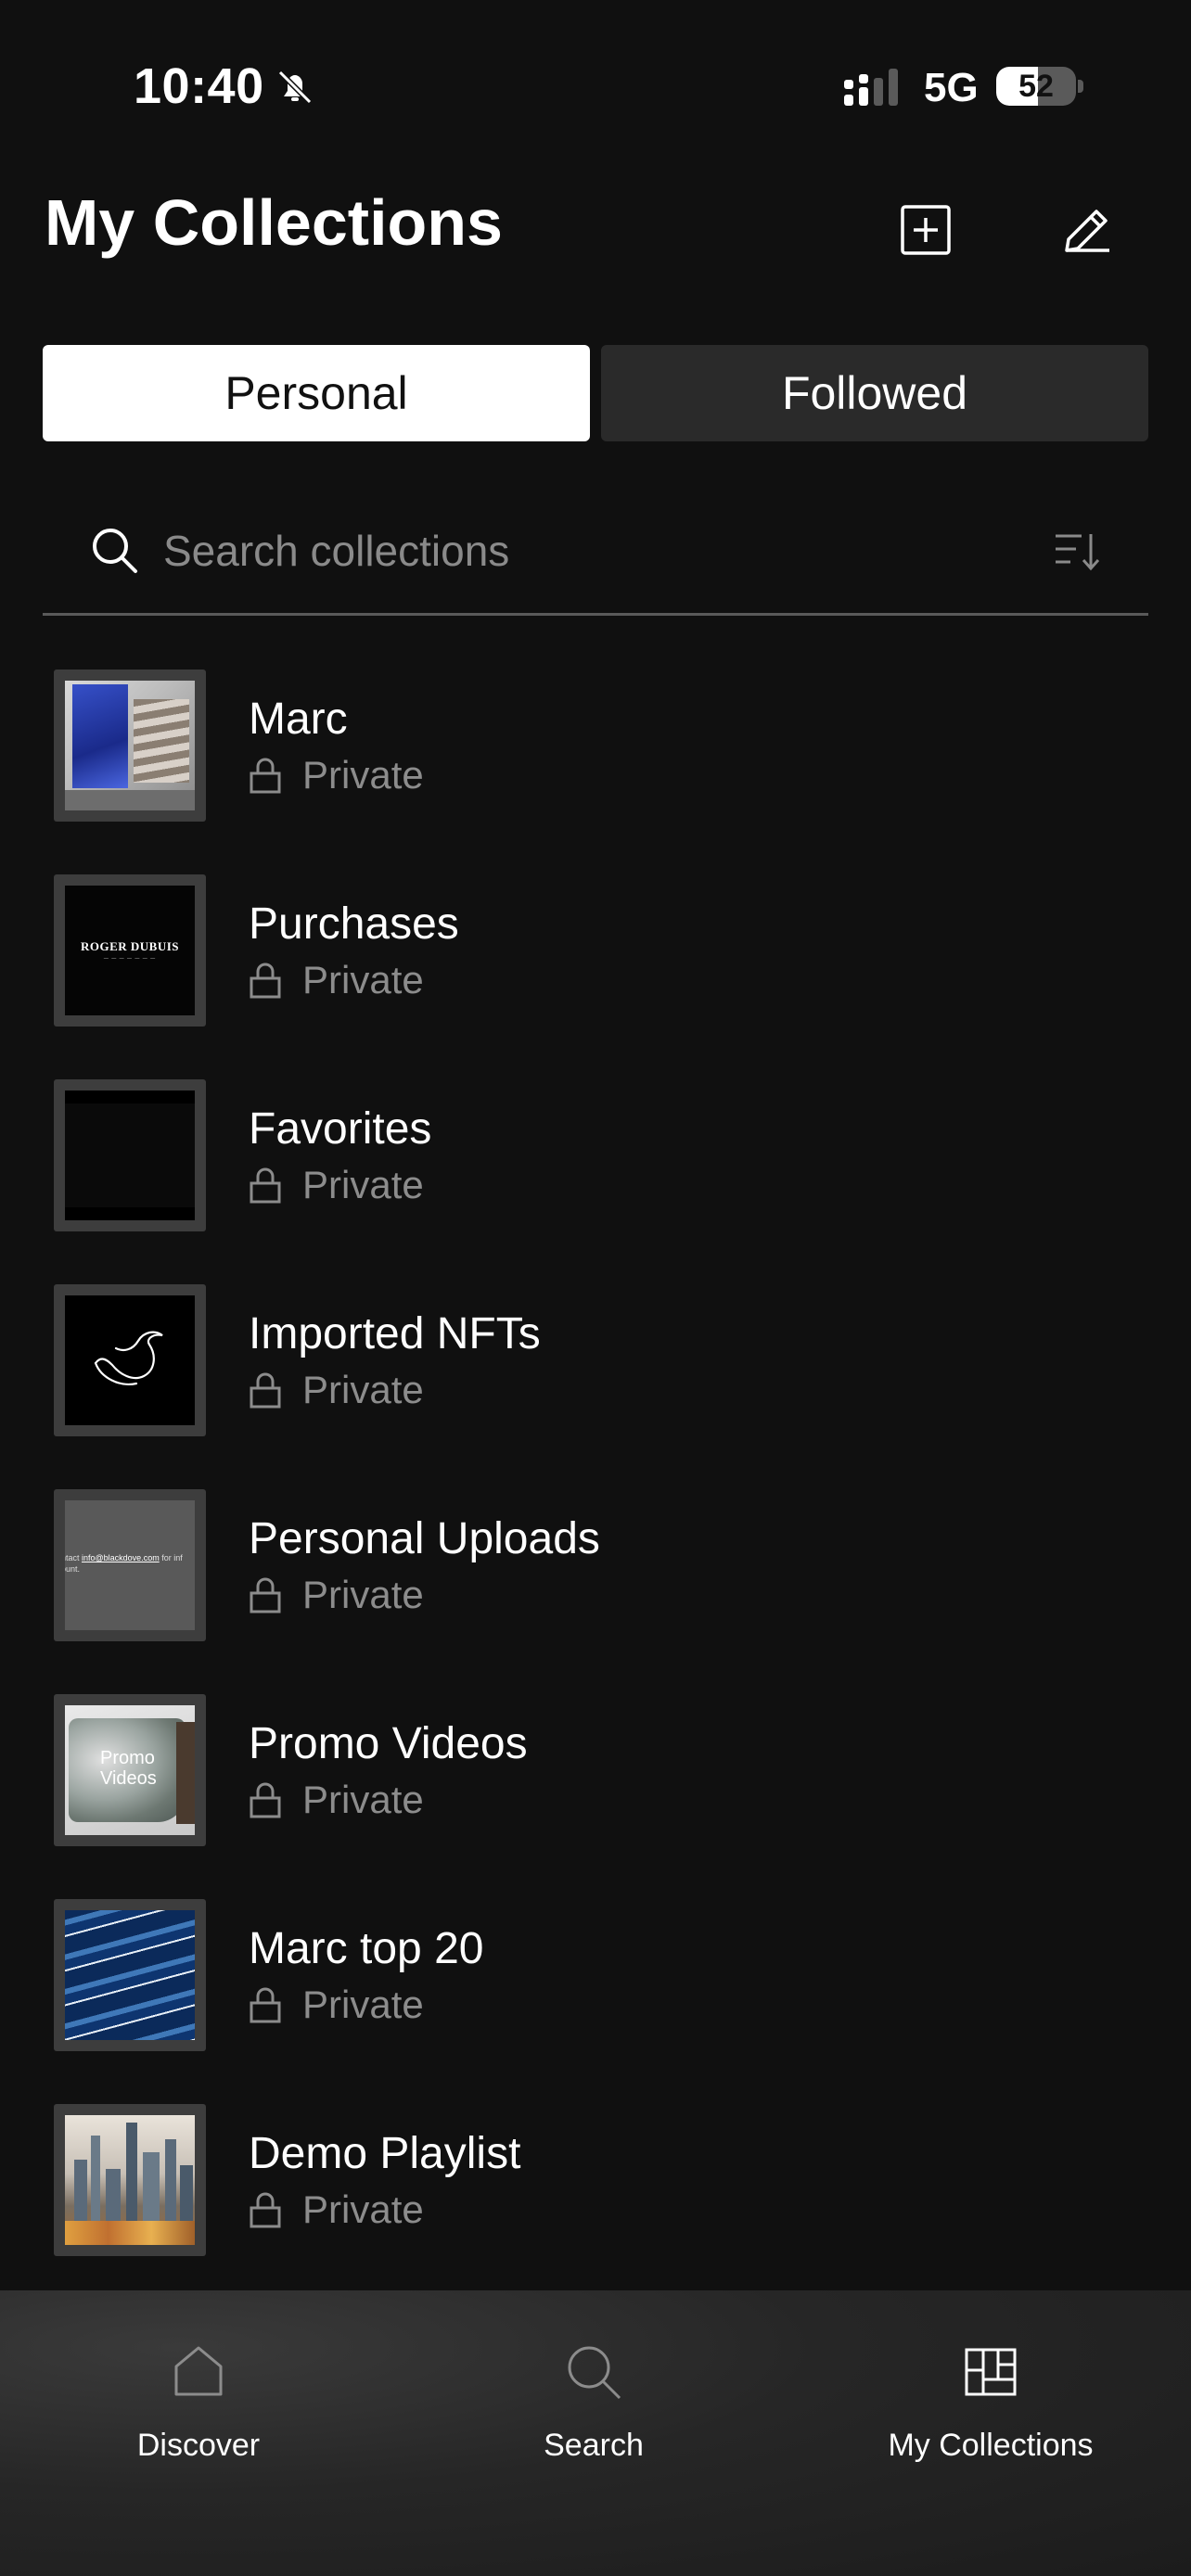 This screenshot has height=2576, width=1191. I want to click on collection-item-favorites: Favorites Private, so click(595, 1162).